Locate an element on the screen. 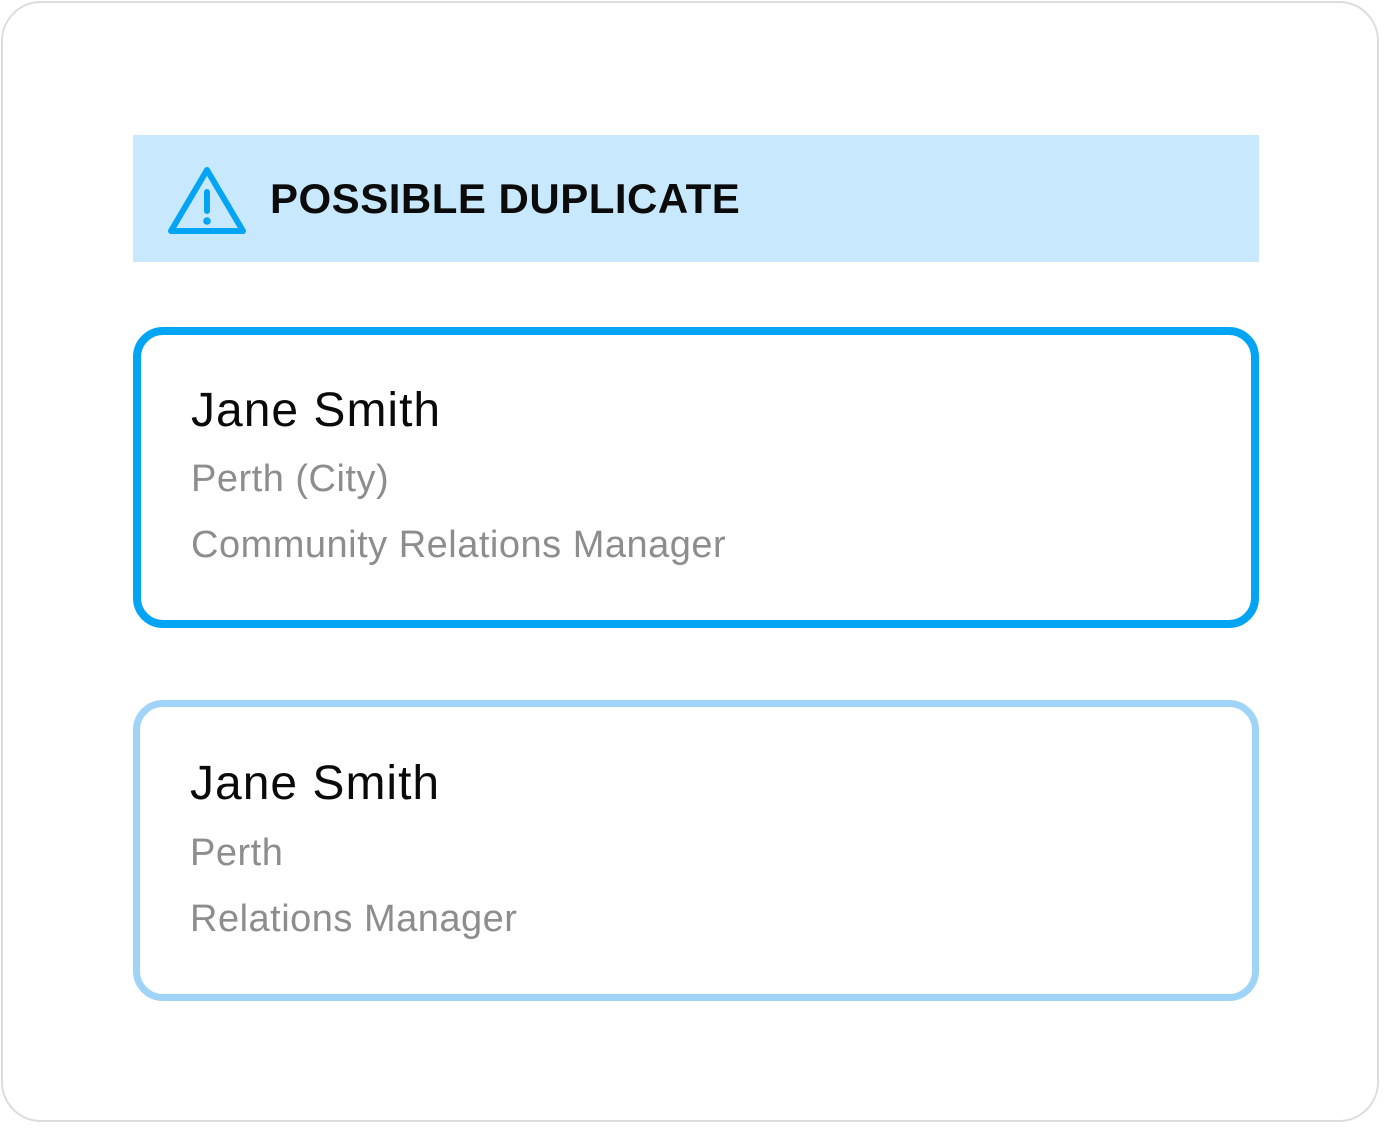 The width and height of the screenshot is (1385, 1128). record-location: Perth (City) is located at coordinates (290, 479).